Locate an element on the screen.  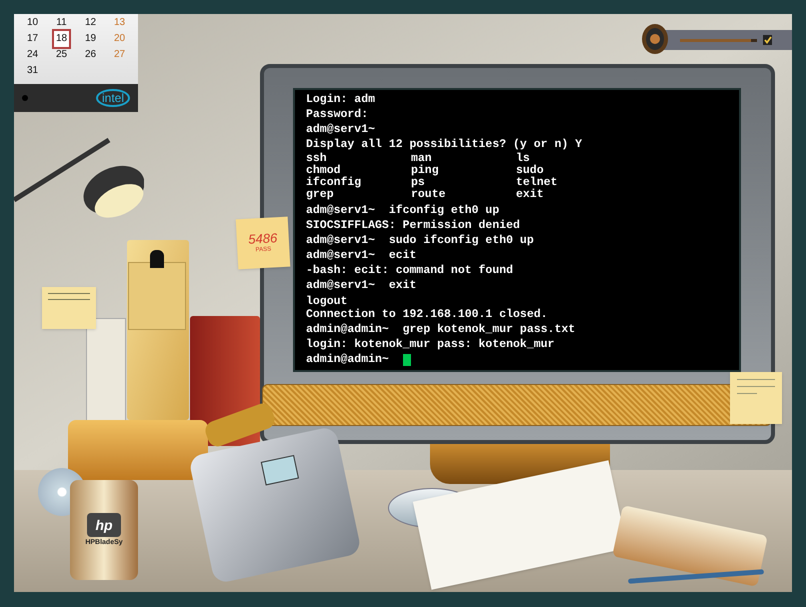
calendar-day: 11 is located at coordinates (61, 23).